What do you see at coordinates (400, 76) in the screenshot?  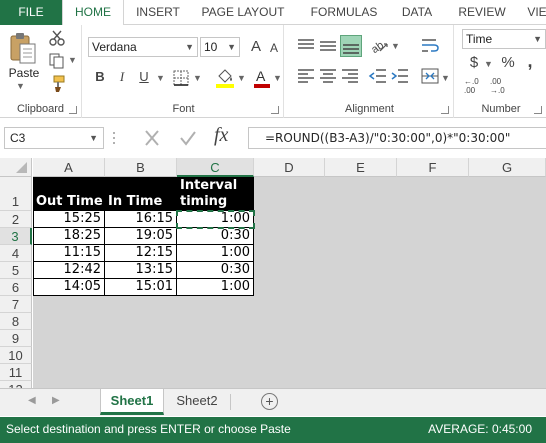 I see `increase-indent-icon` at bounding box center [400, 76].